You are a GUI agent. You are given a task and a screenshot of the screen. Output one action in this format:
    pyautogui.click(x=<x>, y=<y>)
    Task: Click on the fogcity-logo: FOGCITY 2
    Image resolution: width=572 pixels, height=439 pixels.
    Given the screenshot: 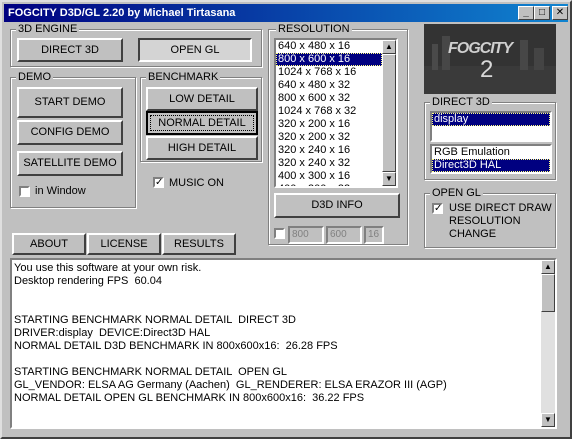 What is the action you would take?
    pyautogui.click(x=490, y=59)
    